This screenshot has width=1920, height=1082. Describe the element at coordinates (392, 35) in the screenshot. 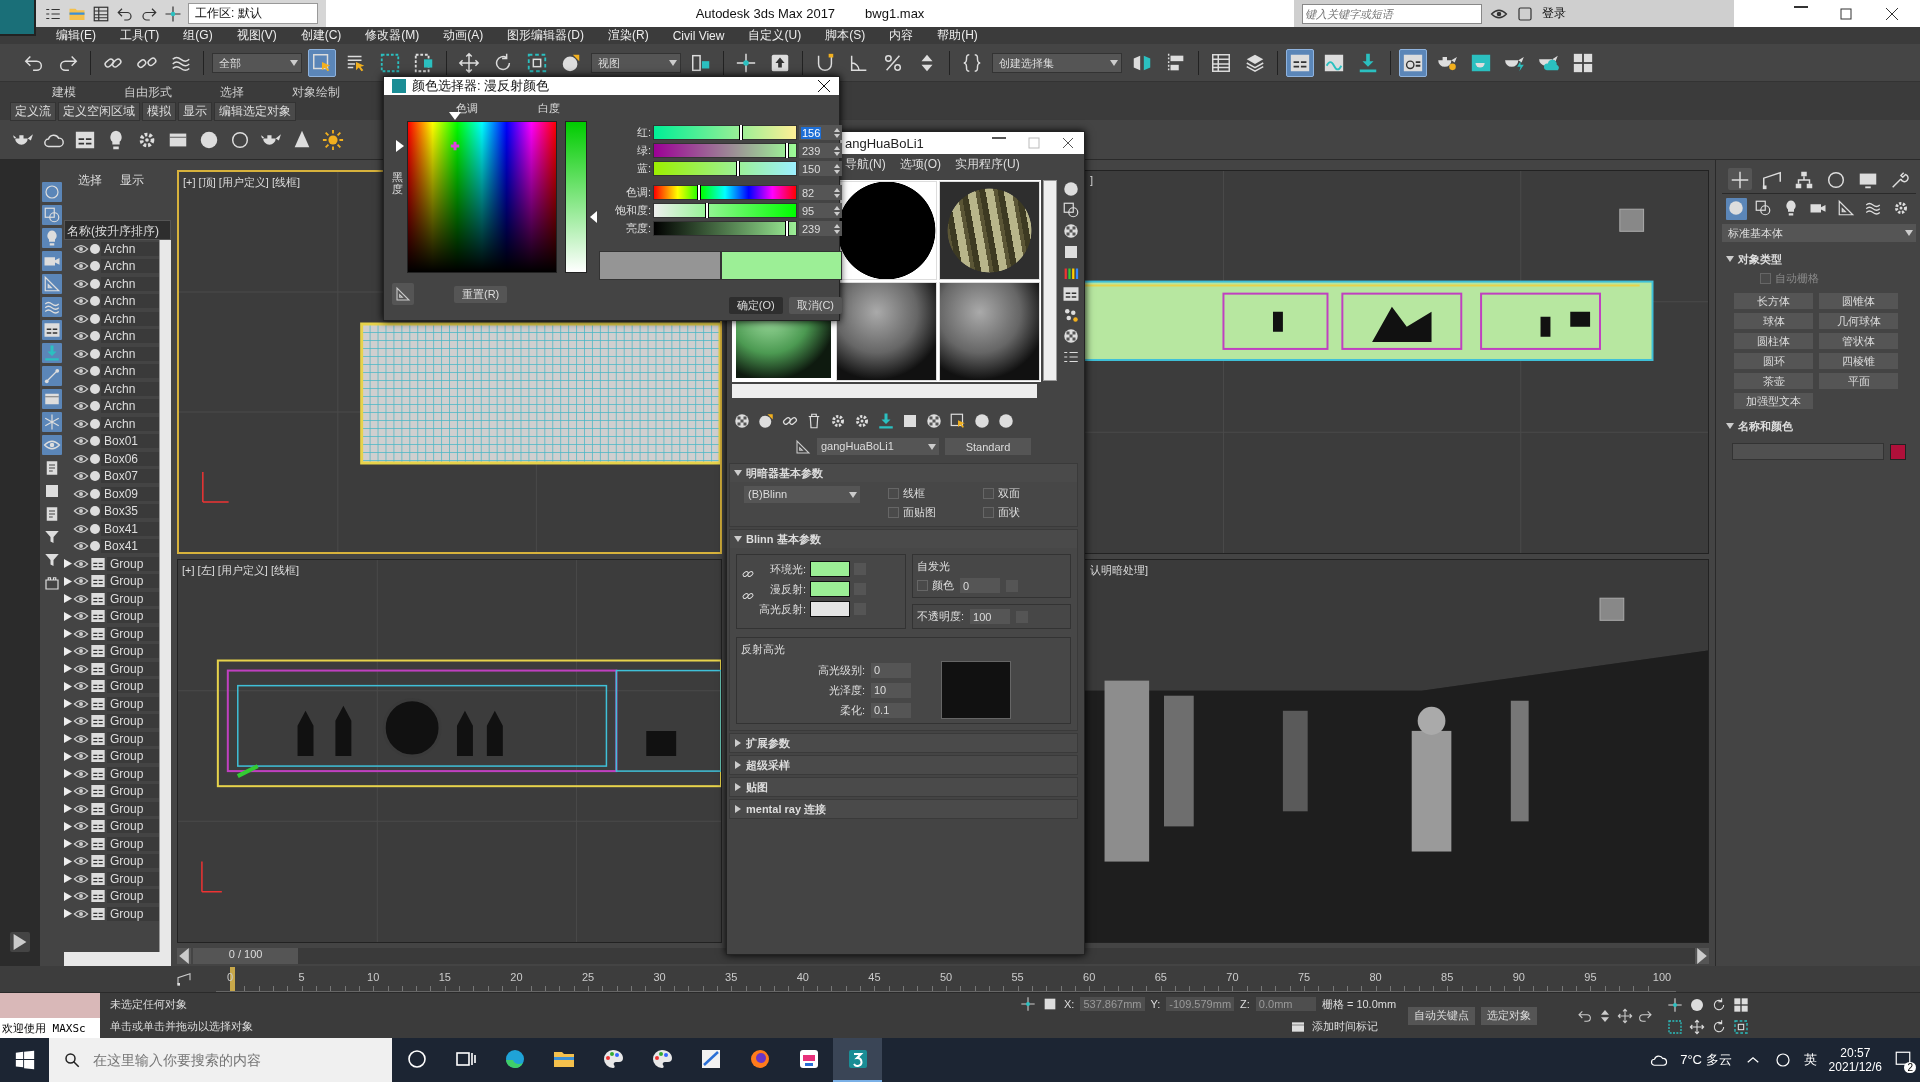

I see `menu-item: 修改器(M)` at that location.